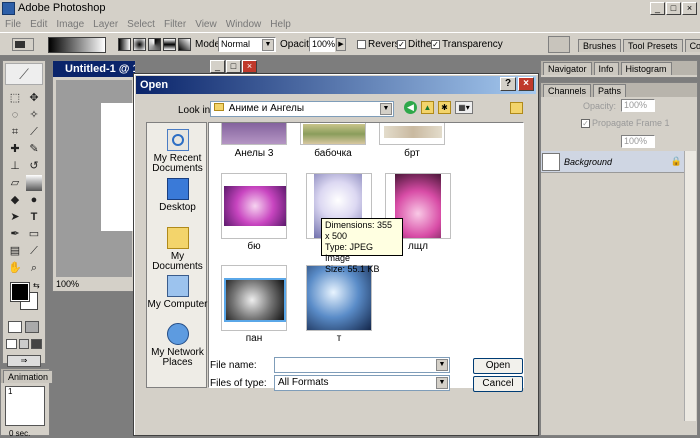 This screenshot has width=700, height=438. Describe the element at coordinates (498, 384) in the screenshot. I see `cancel-button: Cancel` at that location.